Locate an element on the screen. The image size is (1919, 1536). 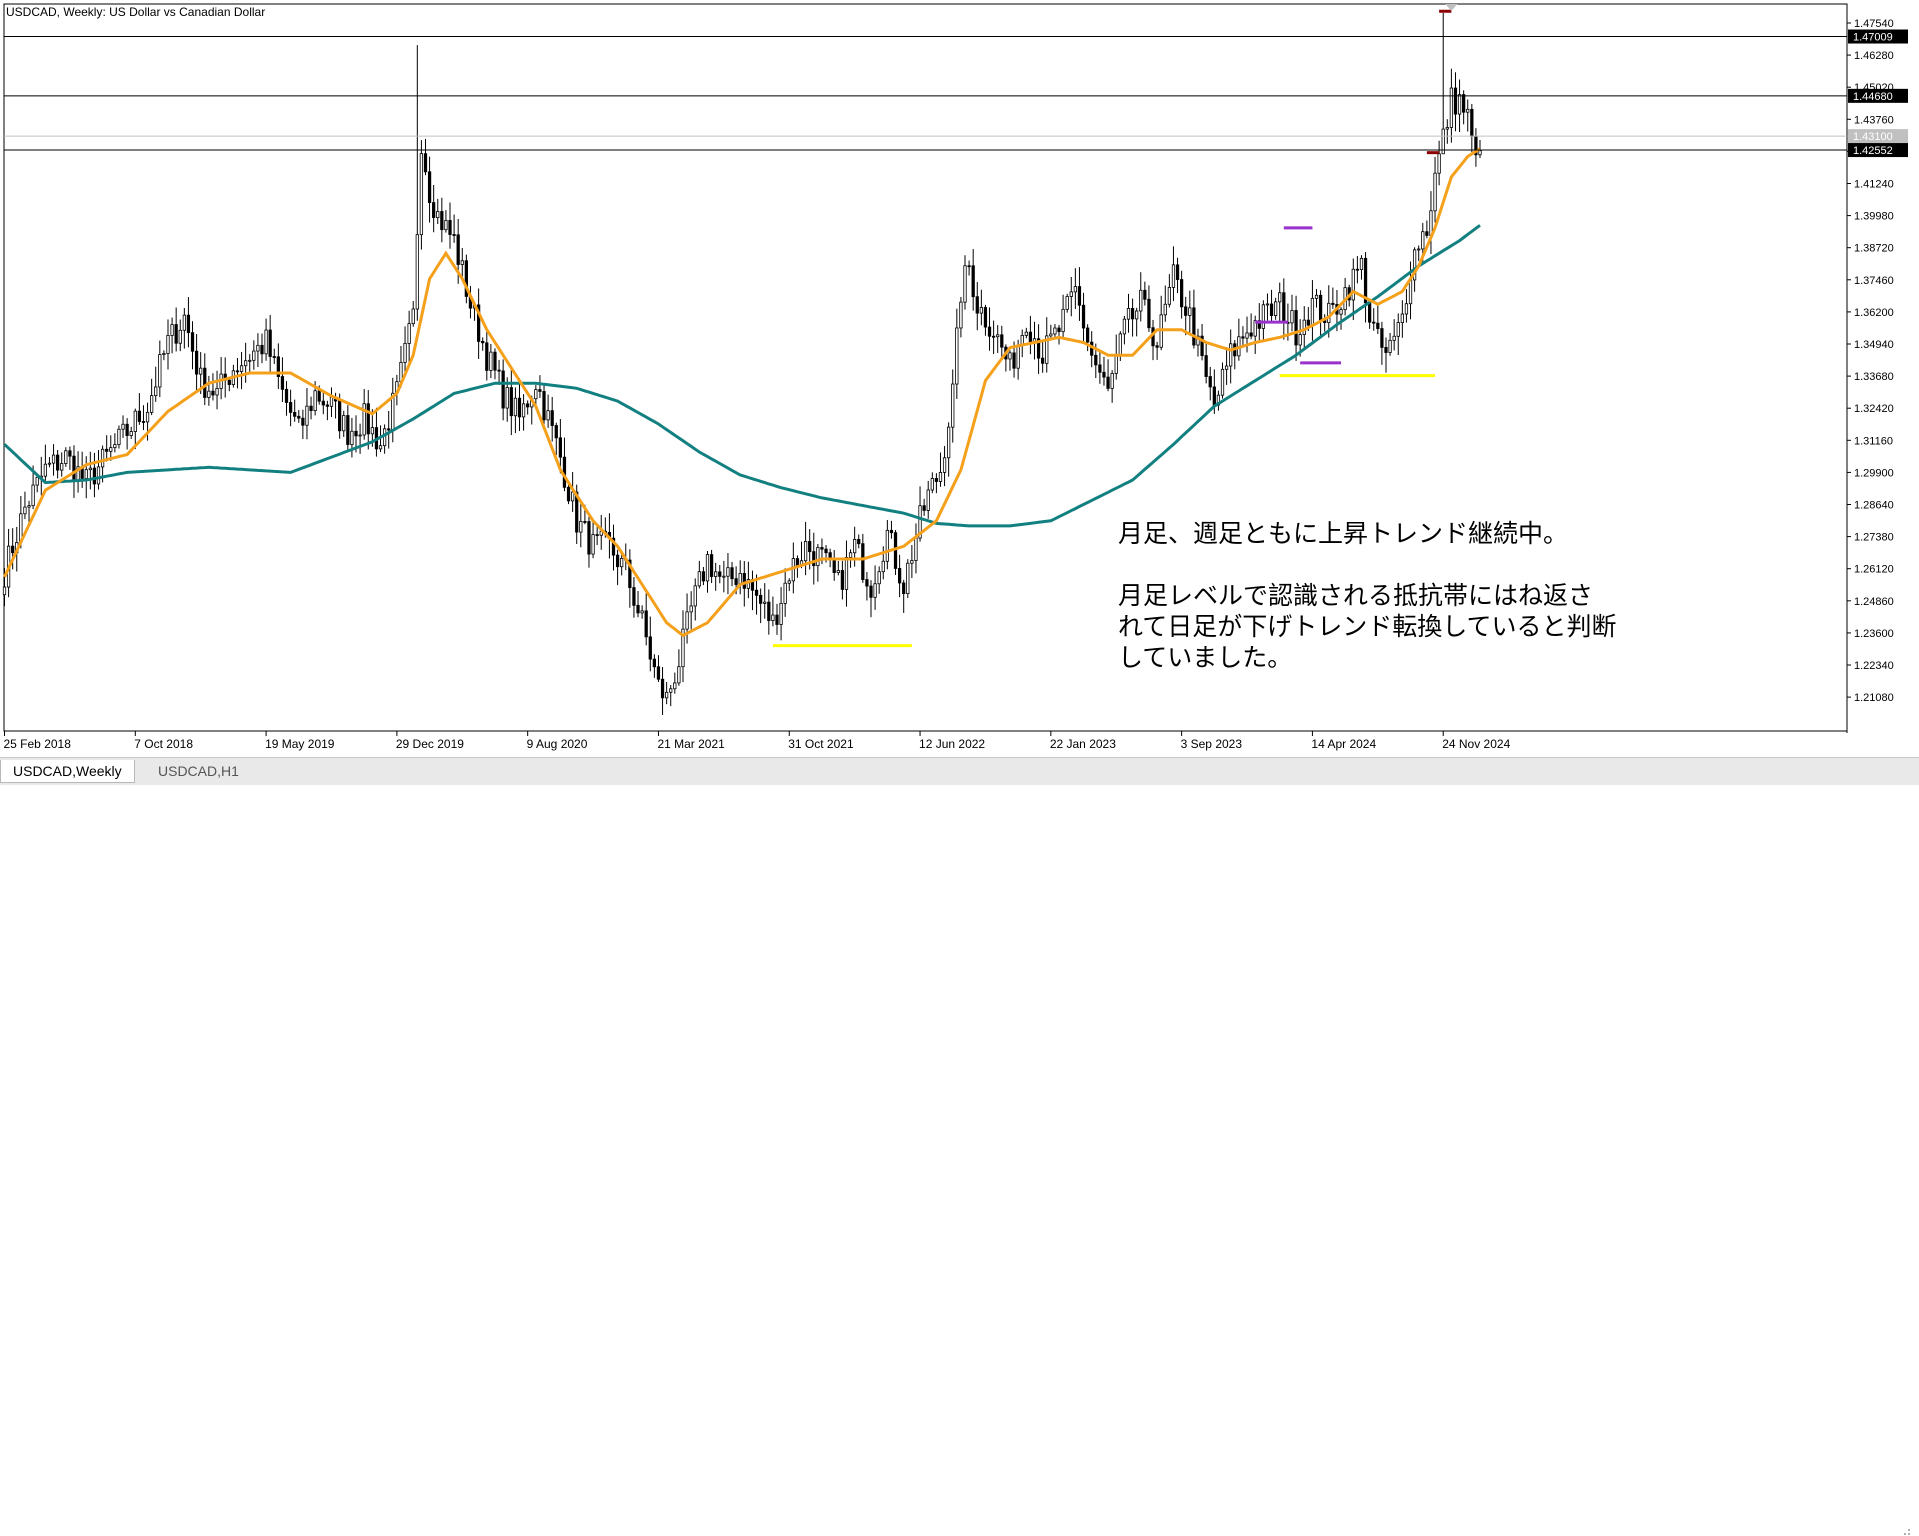
tab-usdcad-h1: USDCAD,H1 is located at coordinates (198, 771).